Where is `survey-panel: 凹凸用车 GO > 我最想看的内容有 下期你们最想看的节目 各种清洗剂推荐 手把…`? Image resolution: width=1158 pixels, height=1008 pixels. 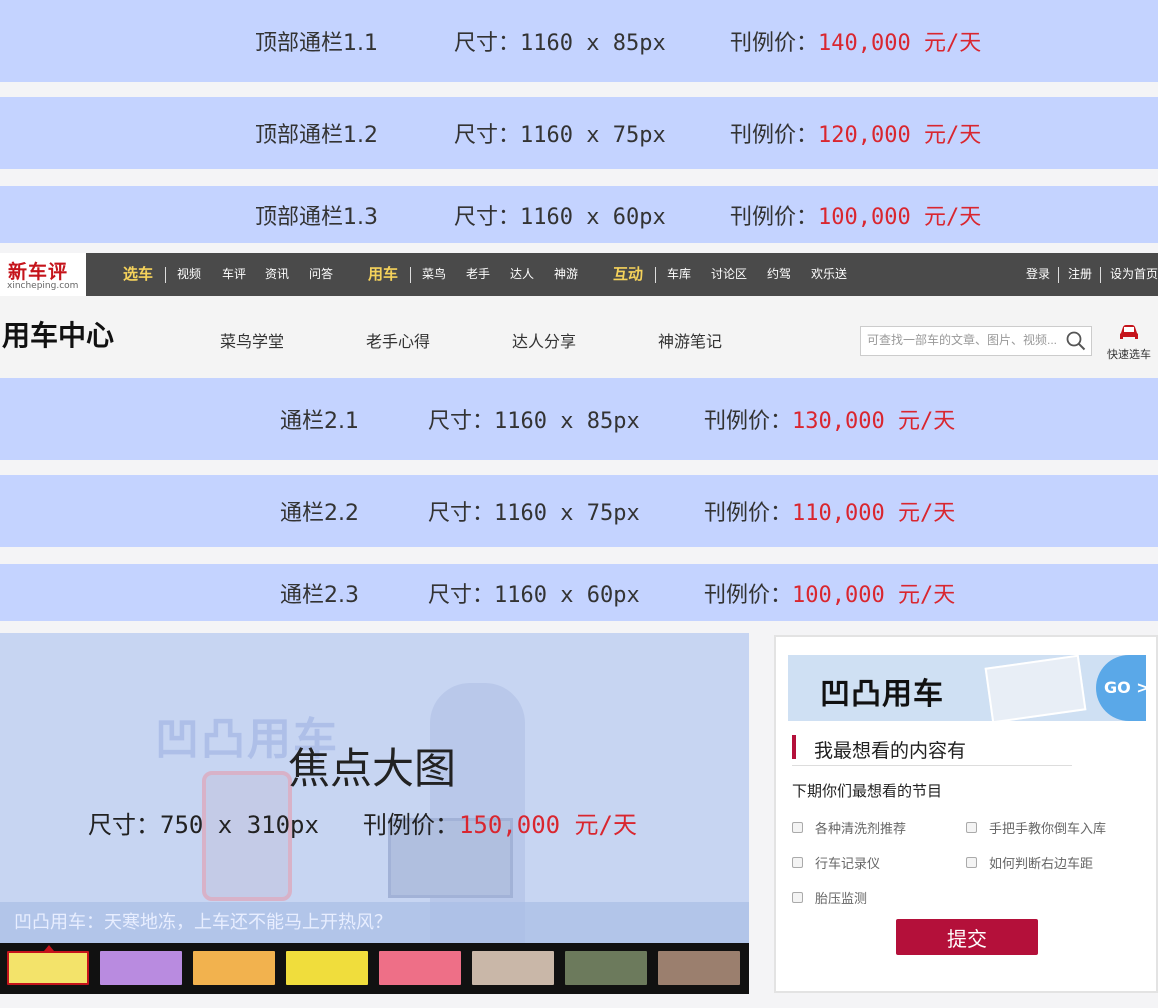
survey-panel: 凹凸用车 GO > 我最想看的内容有 下期你们最想看的节目 各种清洗剂推荐 手把… is located at coordinates (966, 814).